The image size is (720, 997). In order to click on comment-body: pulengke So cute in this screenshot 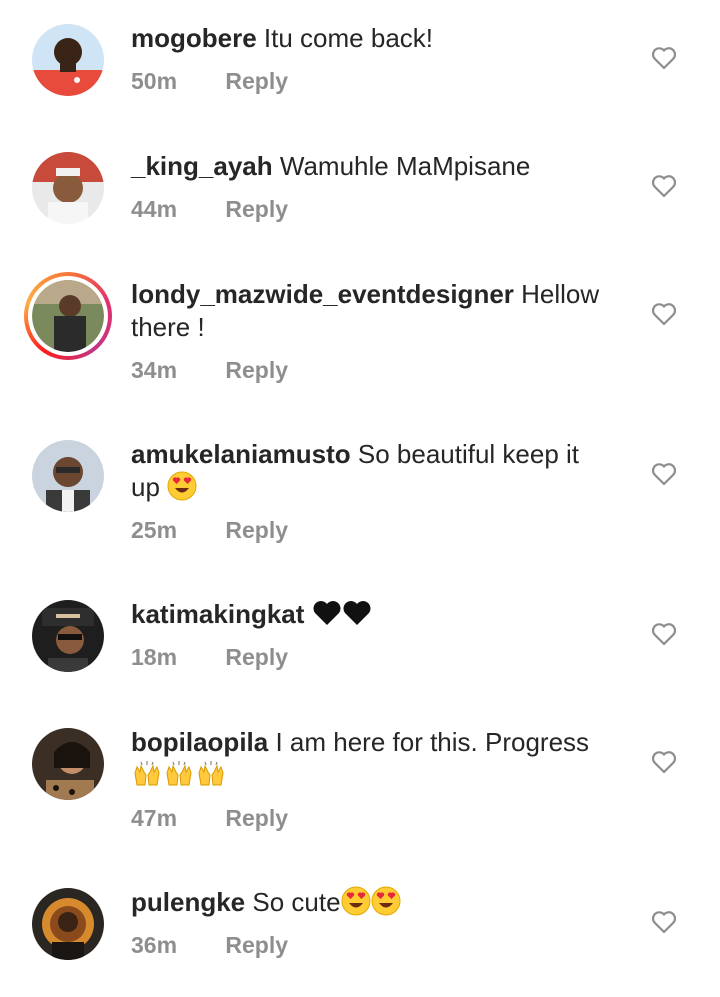, I will do `click(381, 902)`.